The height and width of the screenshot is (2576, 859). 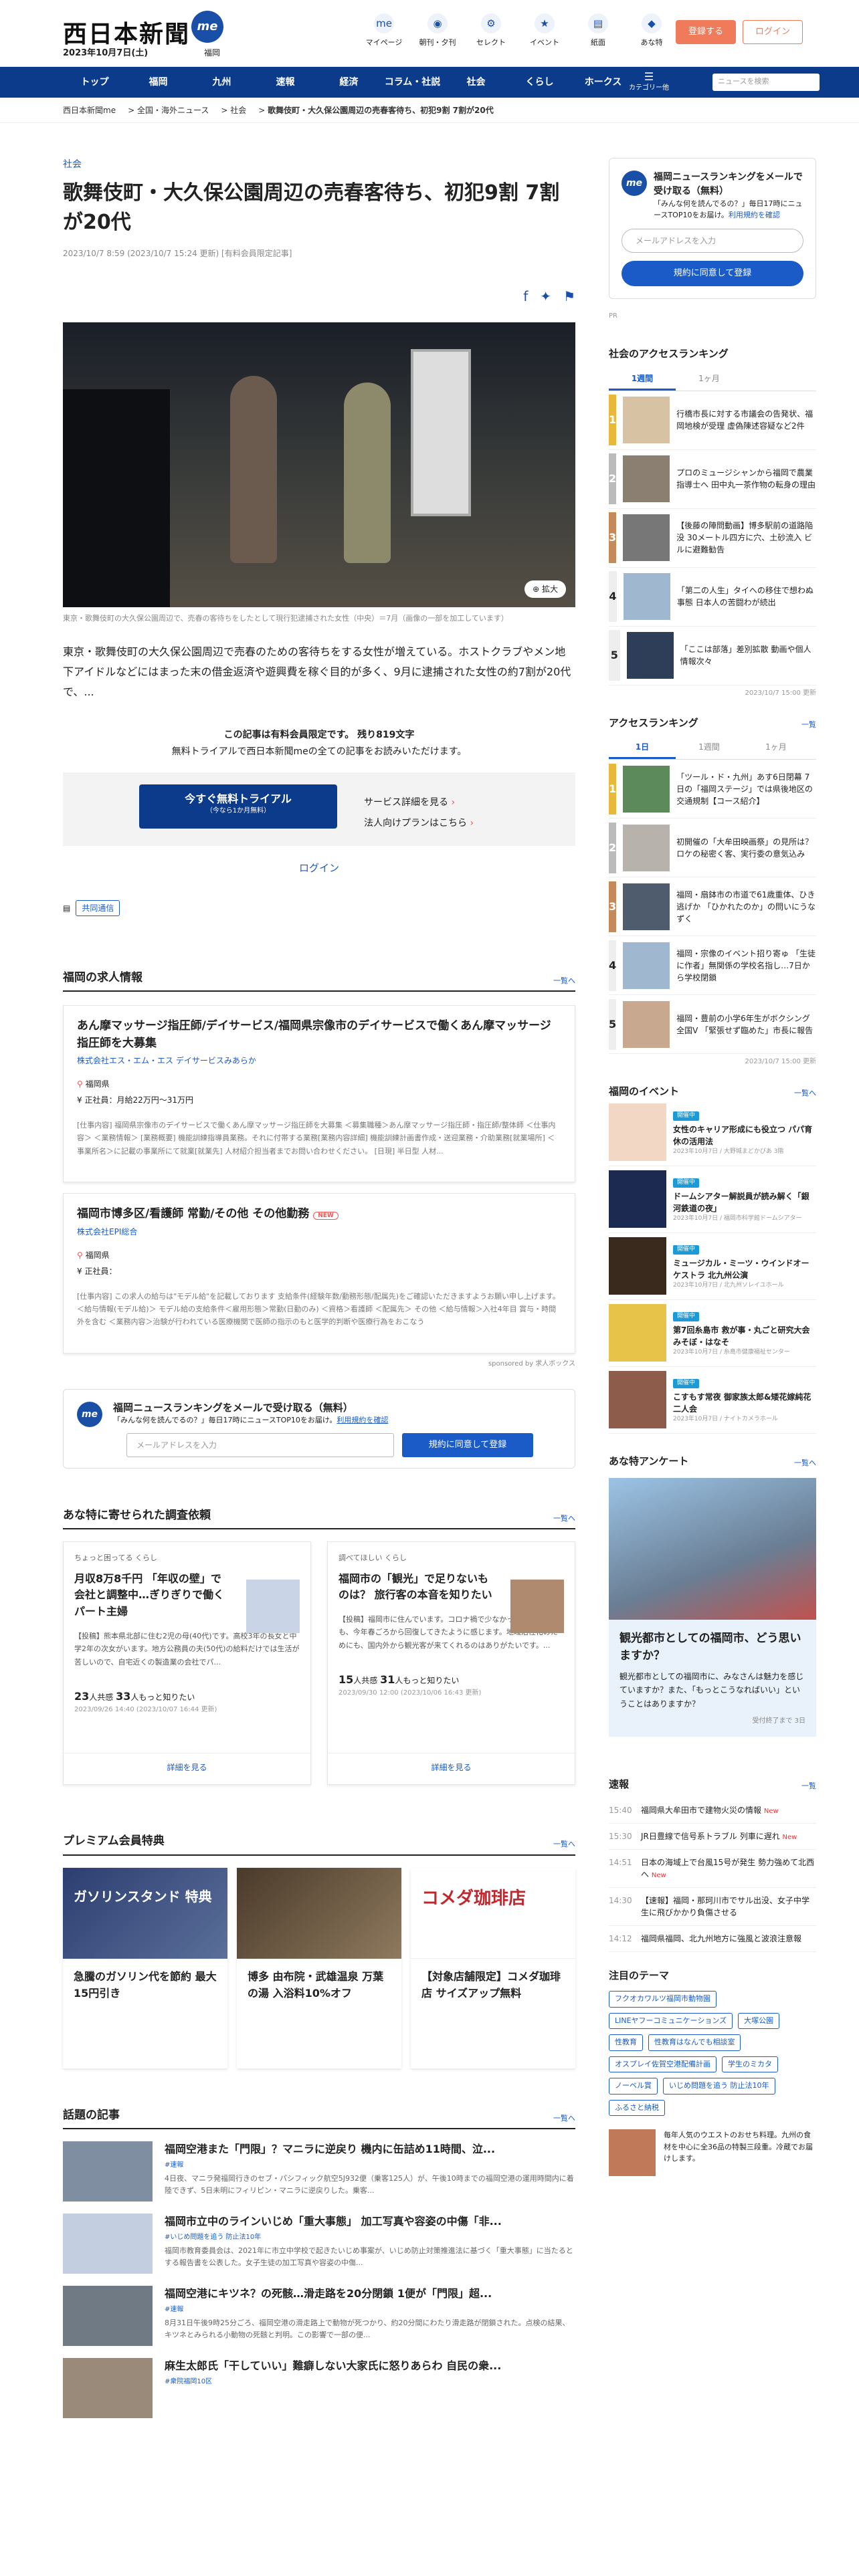 What do you see at coordinates (412, 83) in the screenshot?
I see `nav-column: コラム・社説` at bounding box center [412, 83].